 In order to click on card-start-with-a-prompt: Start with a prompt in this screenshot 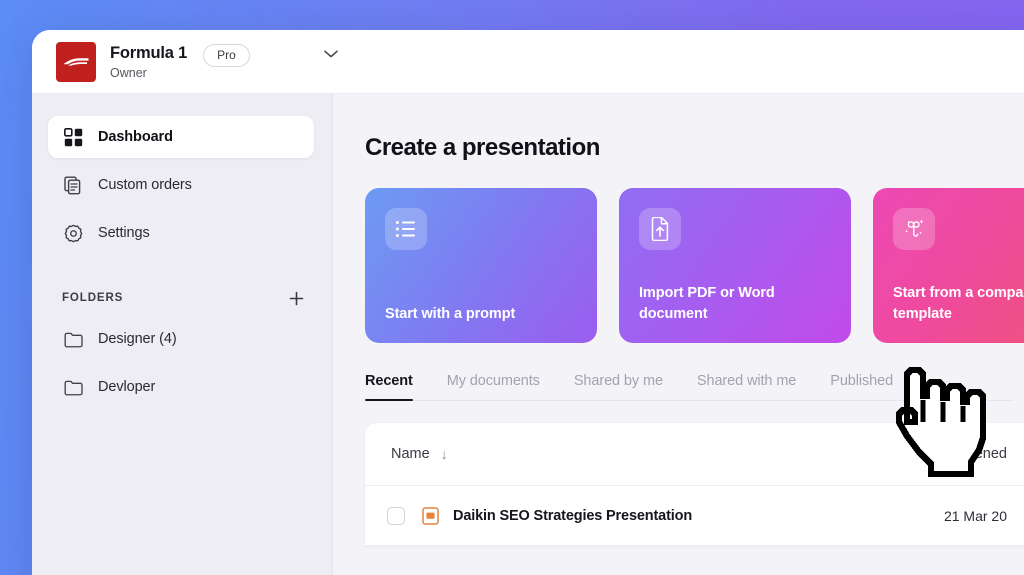, I will do `click(481, 265)`.